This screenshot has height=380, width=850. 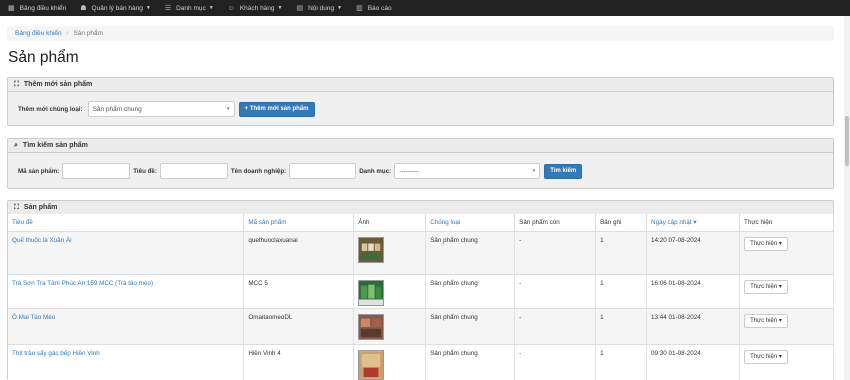 What do you see at coordinates (96, 171) in the screenshot?
I see `product-code-input` at bounding box center [96, 171].